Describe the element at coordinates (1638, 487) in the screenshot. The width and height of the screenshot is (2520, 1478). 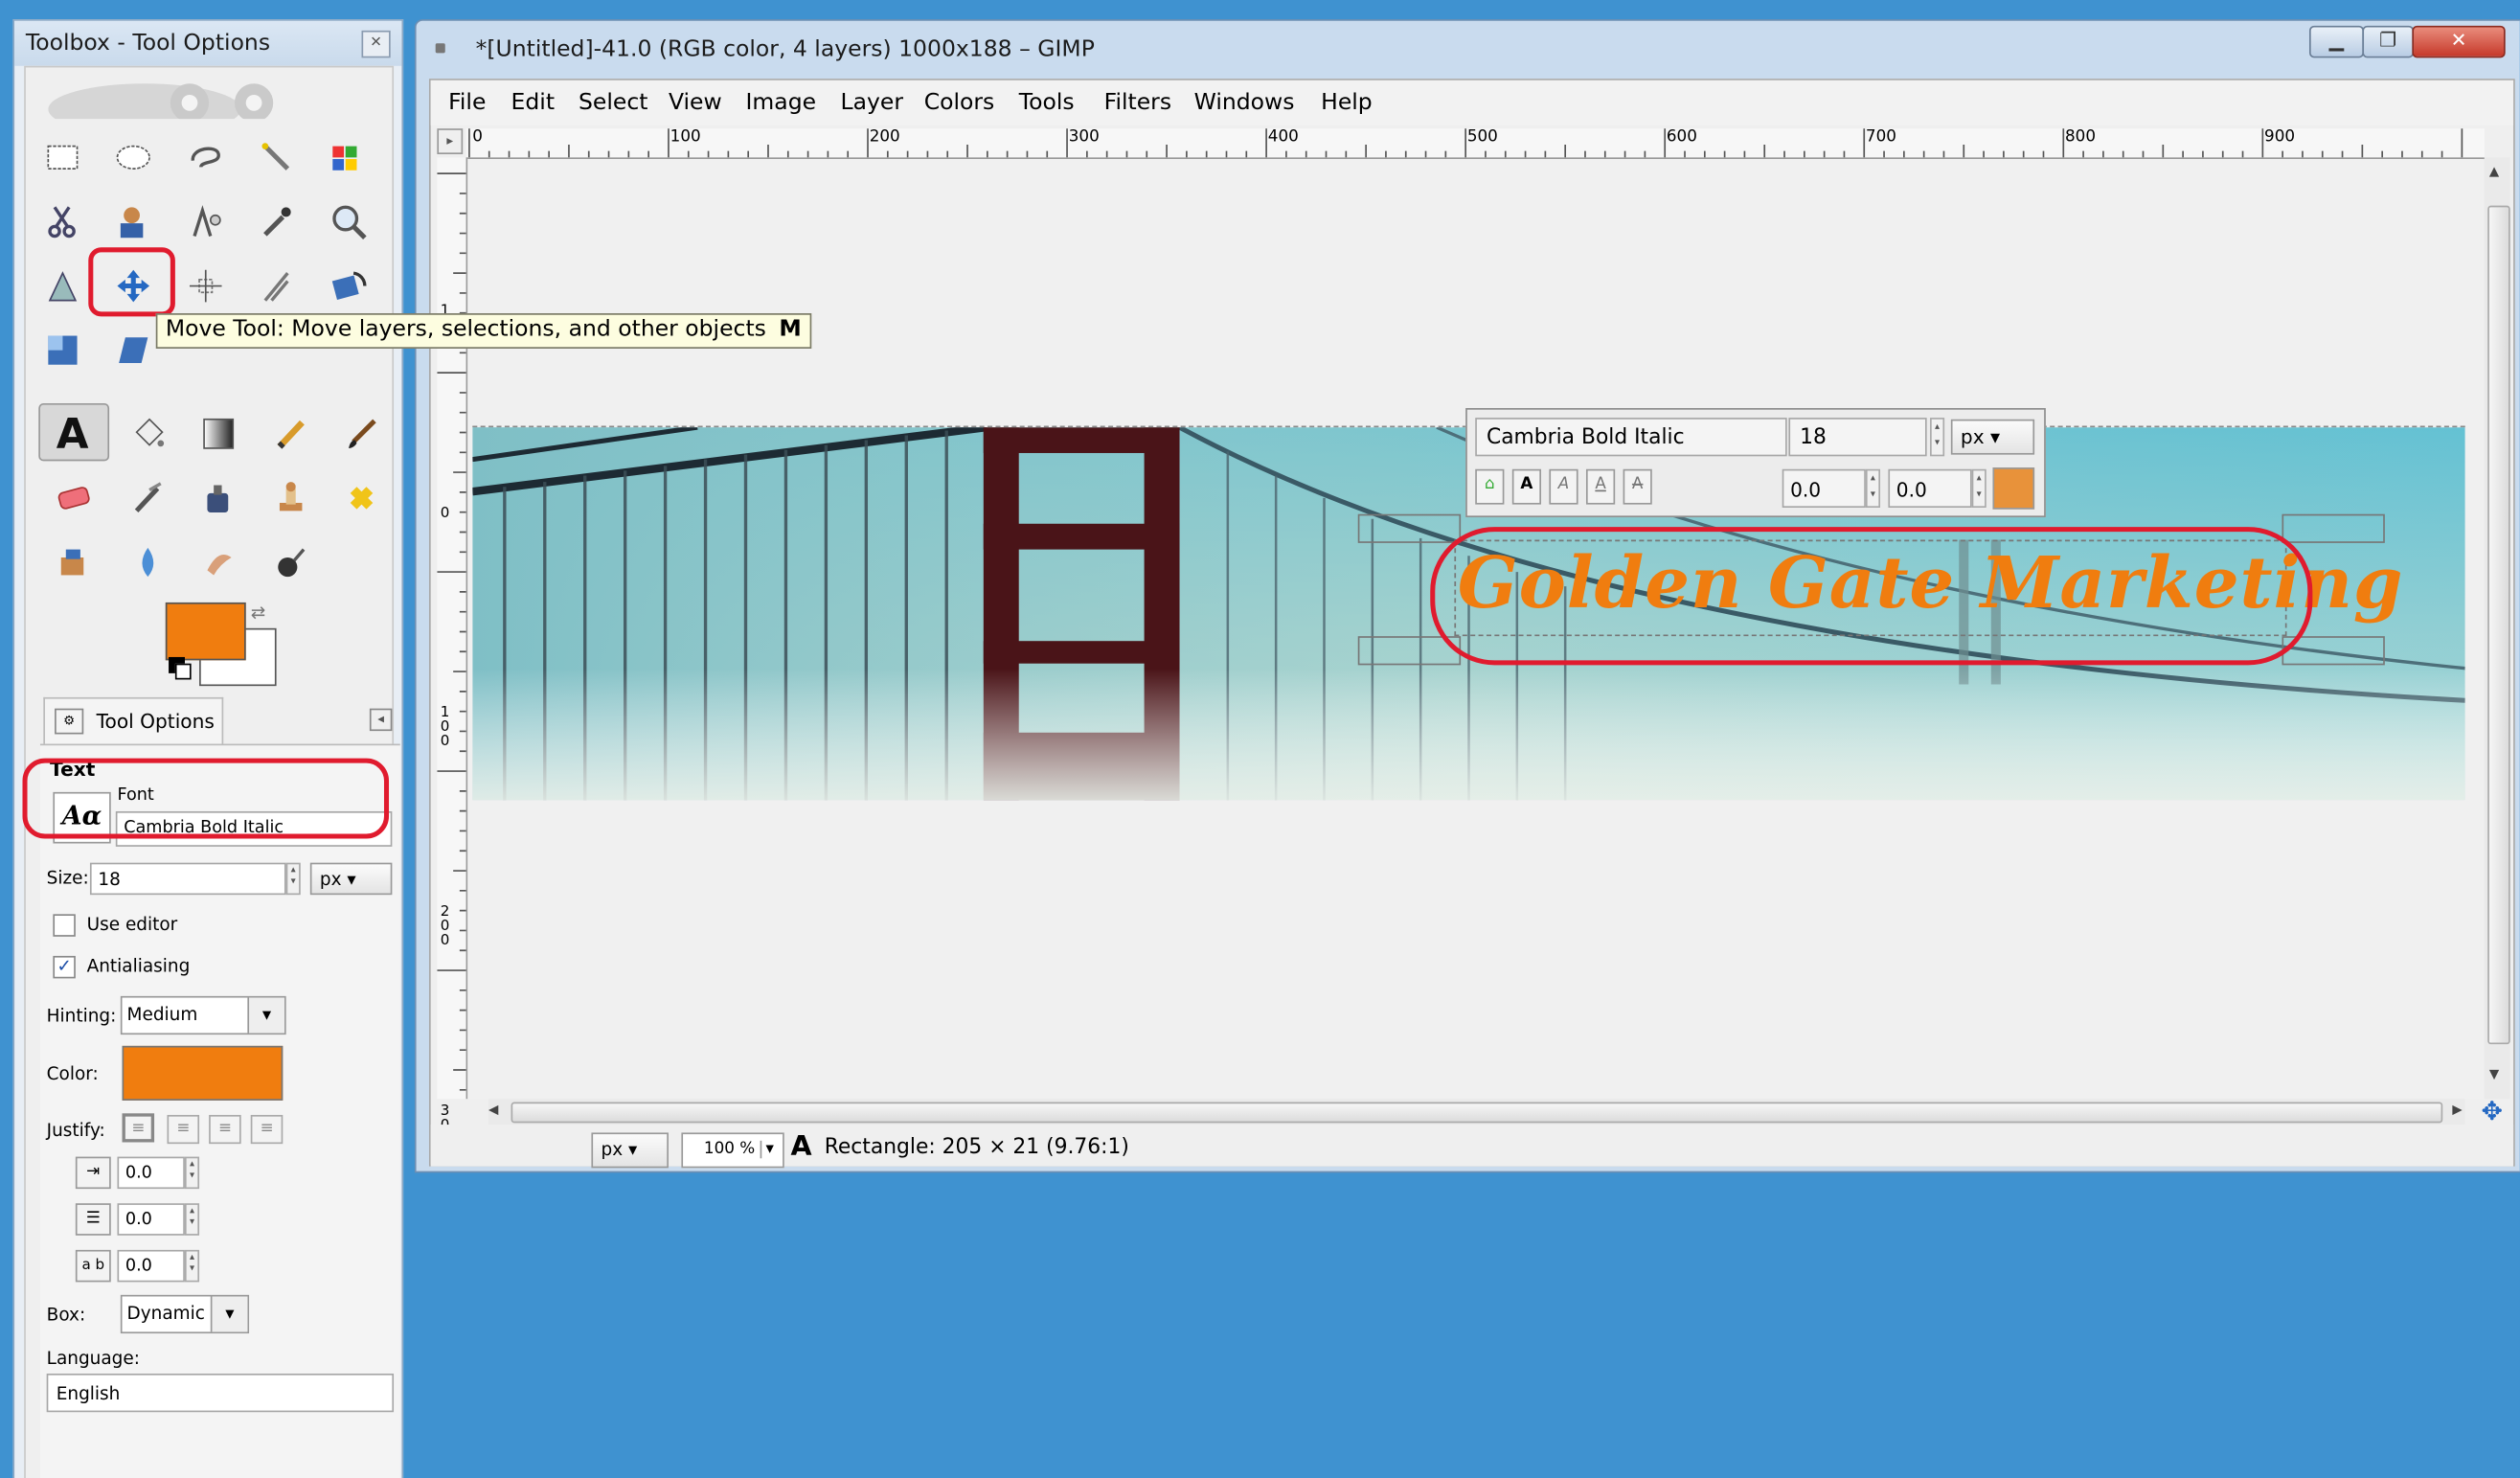
I see `strikethrough-icon: A` at that location.